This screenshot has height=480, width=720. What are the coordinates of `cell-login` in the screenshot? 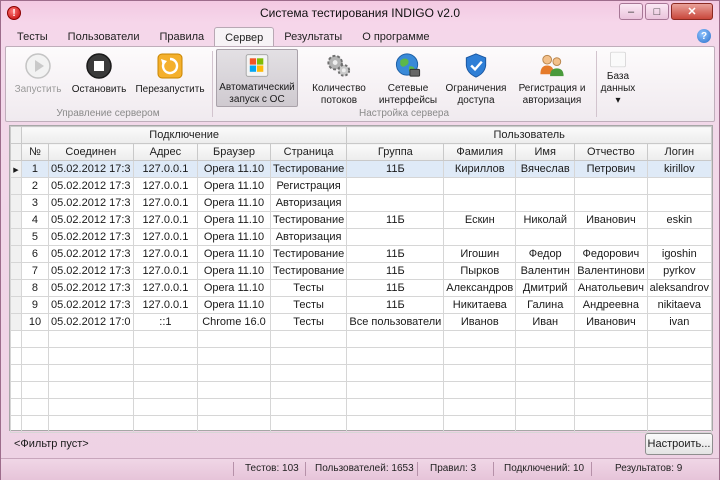 It's located at (679, 186).